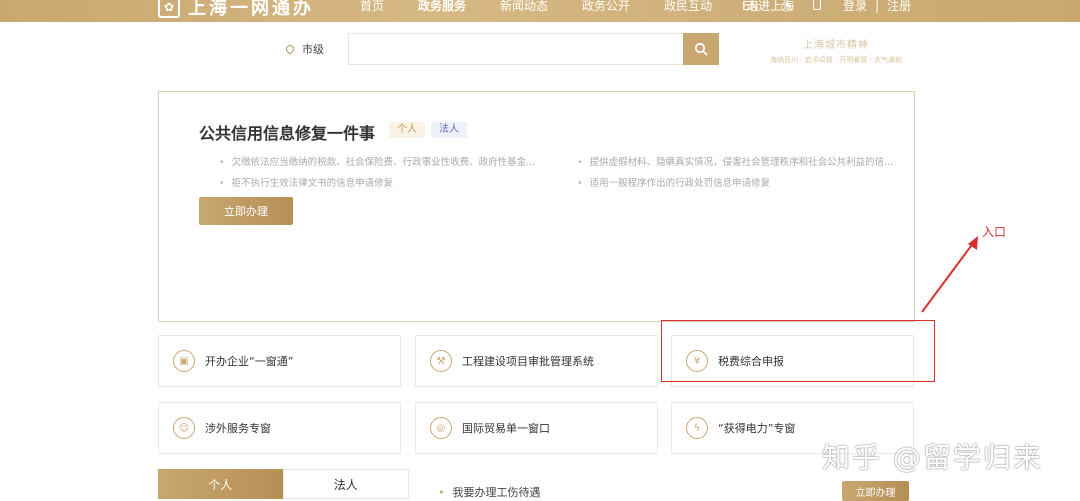 The image size is (1080, 501). I want to click on tag-personal: 个人, so click(407, 130).